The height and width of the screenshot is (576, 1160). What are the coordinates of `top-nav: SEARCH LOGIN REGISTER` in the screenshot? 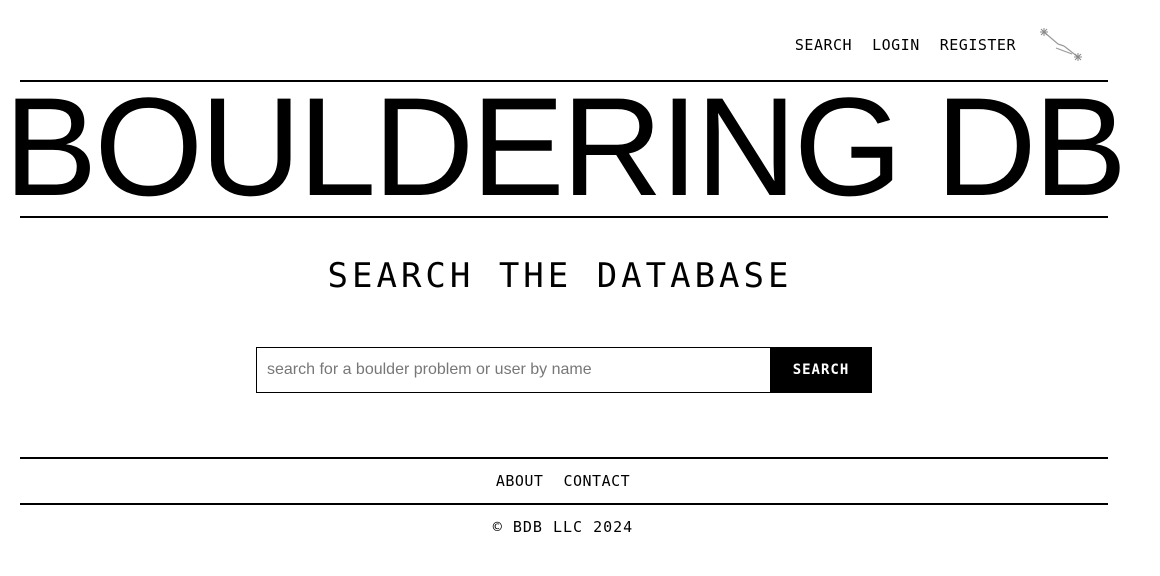 It's located at (905, 45).